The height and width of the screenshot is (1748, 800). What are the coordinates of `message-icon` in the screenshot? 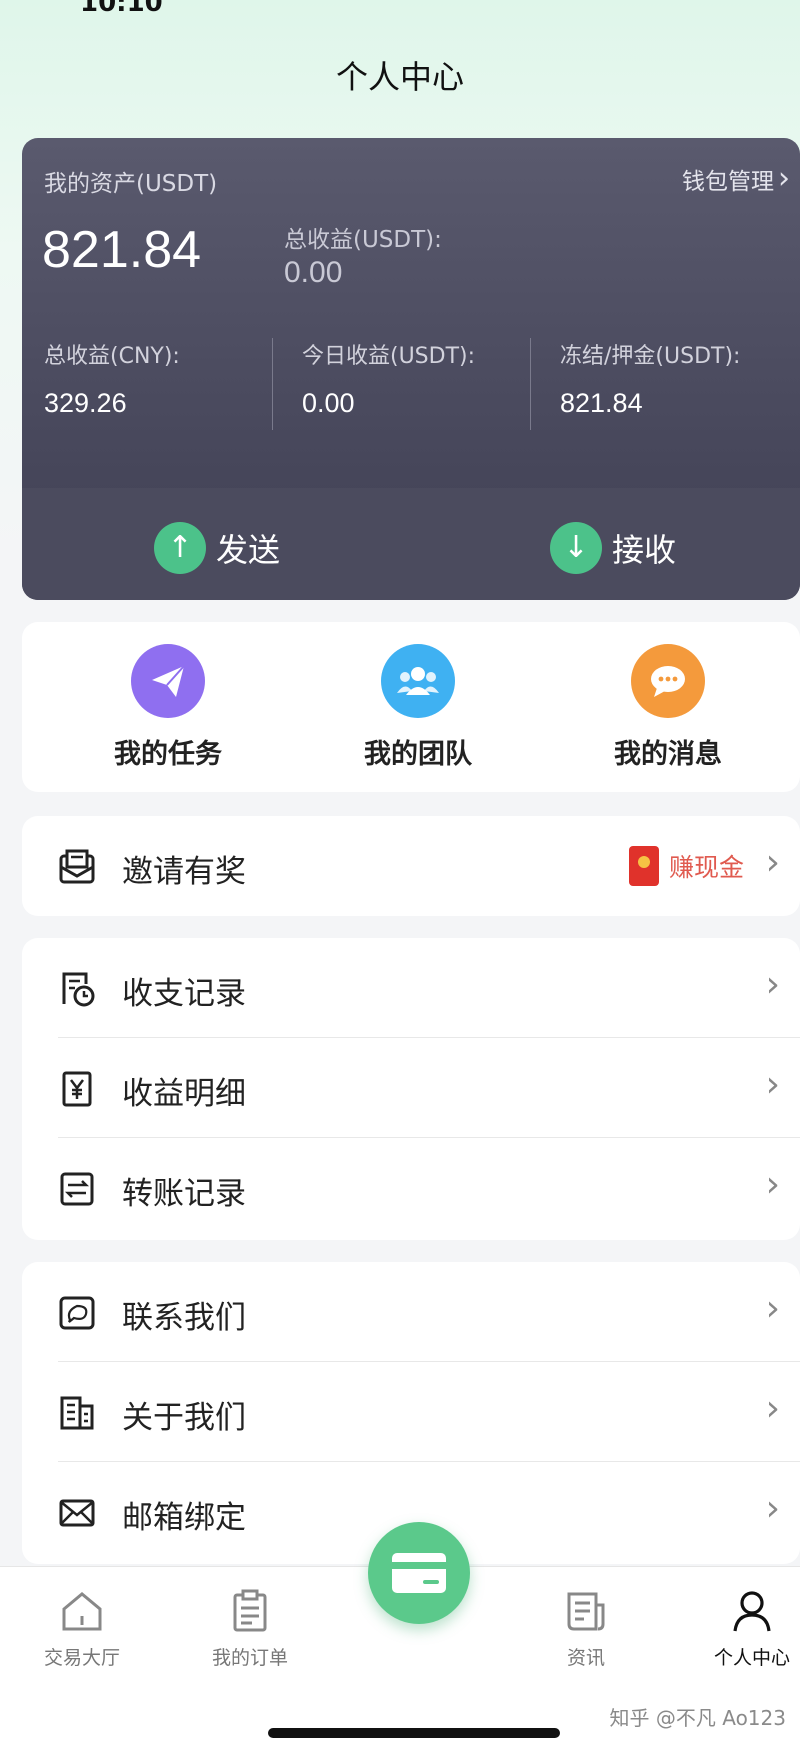 It's located at (668, 681).